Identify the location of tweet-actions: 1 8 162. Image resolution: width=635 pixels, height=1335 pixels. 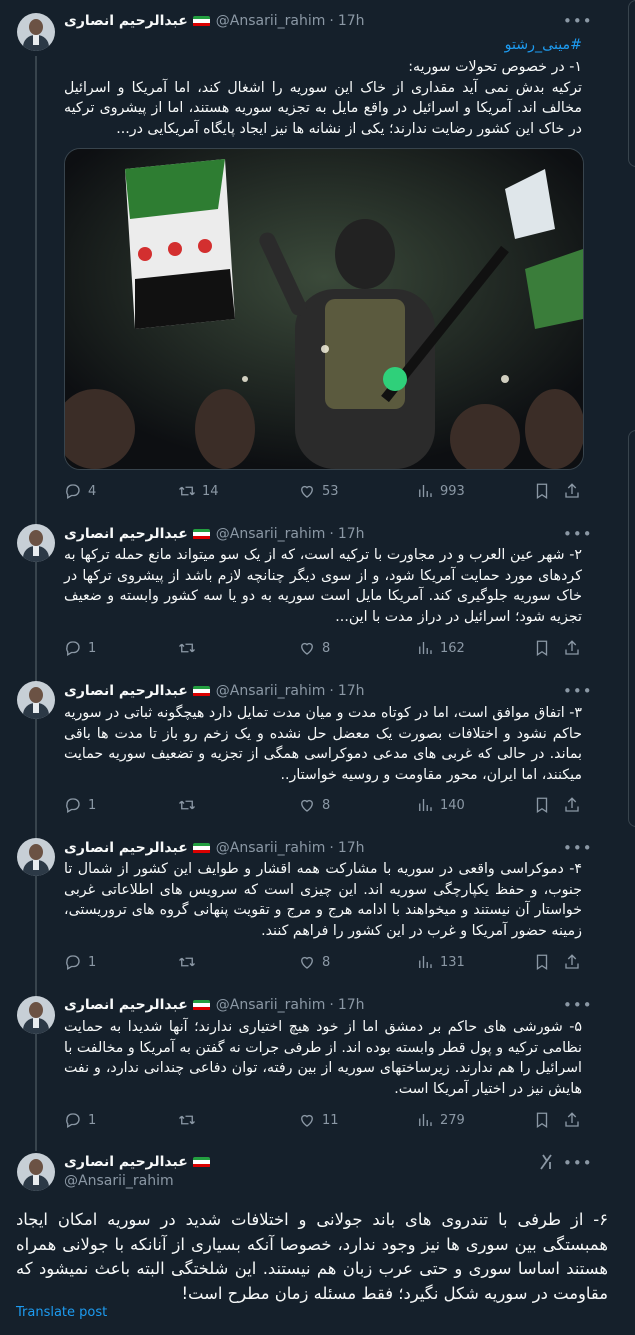
(325, 648).